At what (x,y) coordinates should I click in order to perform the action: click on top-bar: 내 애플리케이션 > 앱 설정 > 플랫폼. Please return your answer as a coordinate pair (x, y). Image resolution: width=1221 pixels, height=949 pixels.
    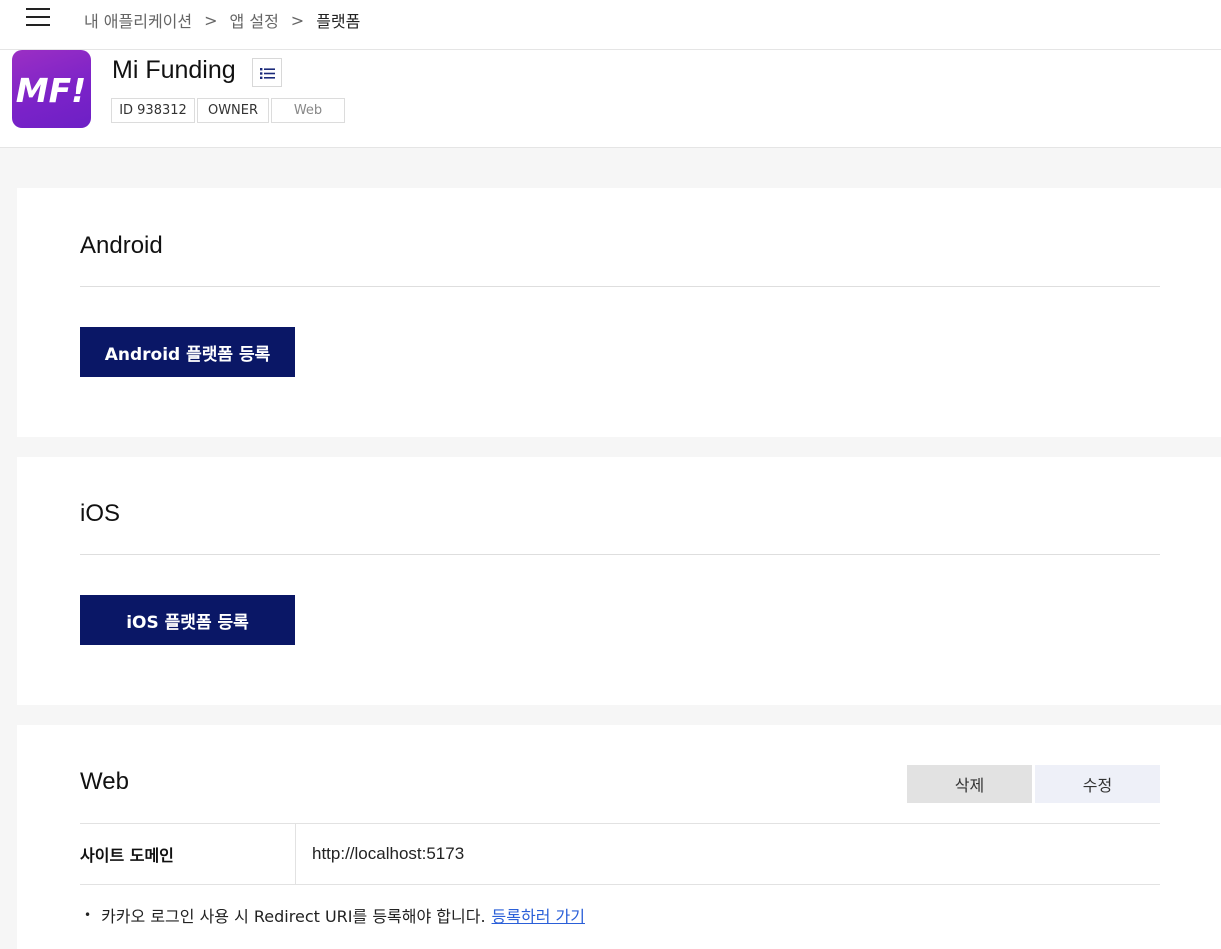
    Looking at the image, I should click on (610, 25).